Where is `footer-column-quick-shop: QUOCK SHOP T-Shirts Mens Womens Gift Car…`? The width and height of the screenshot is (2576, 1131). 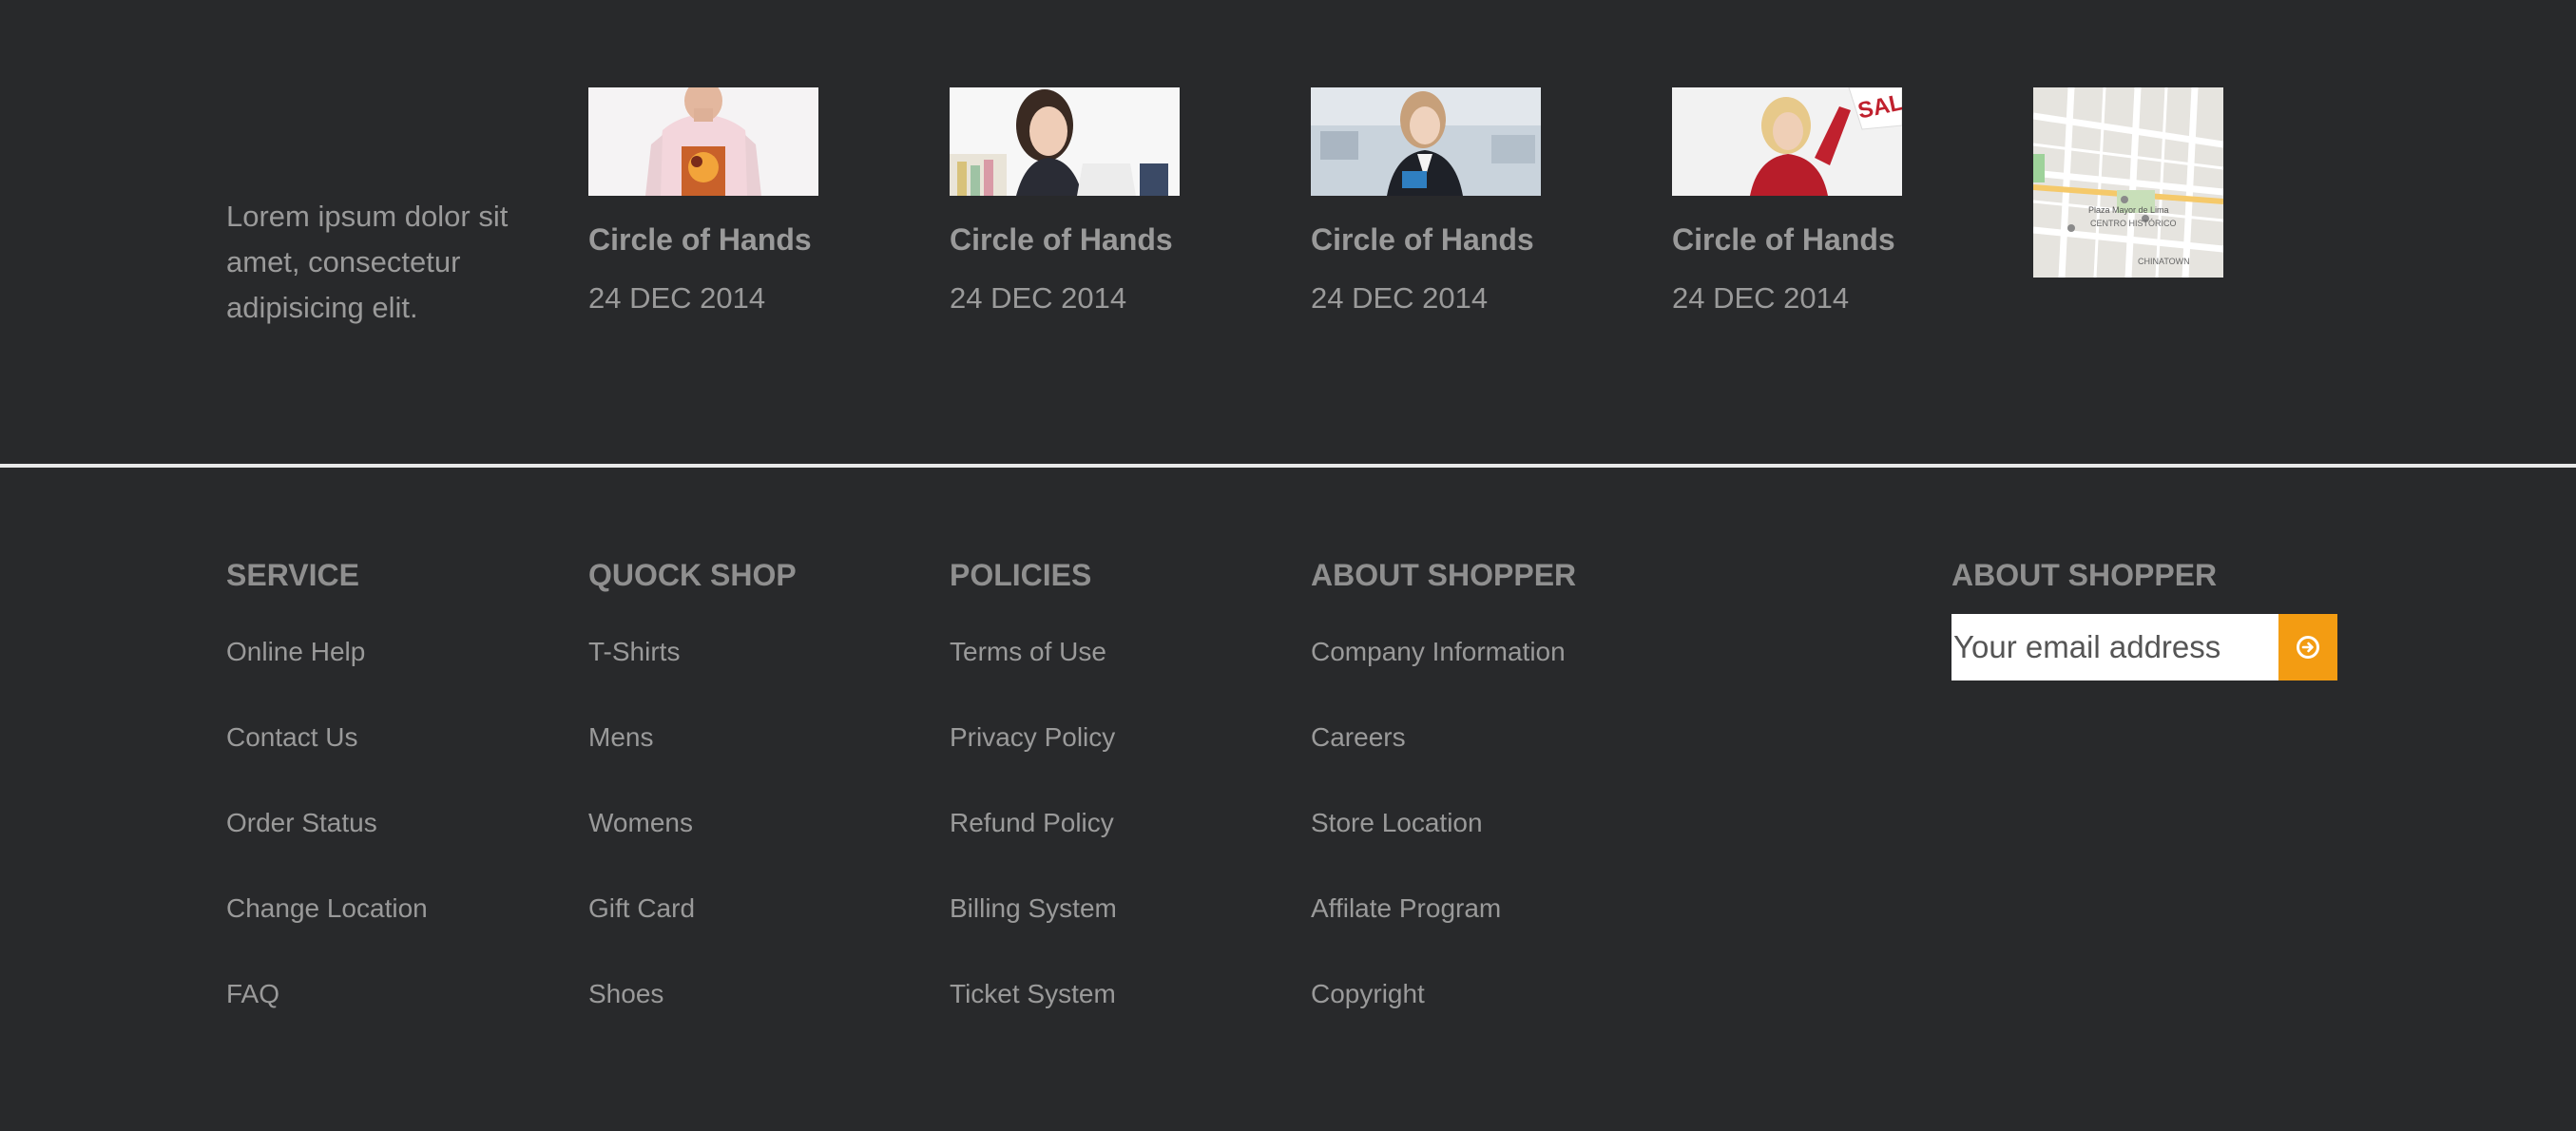
footer-column-quick-shop: QUOCK SHOP T-Shirts Mens Womens Gift Car… is located at coordinates (693, 808).